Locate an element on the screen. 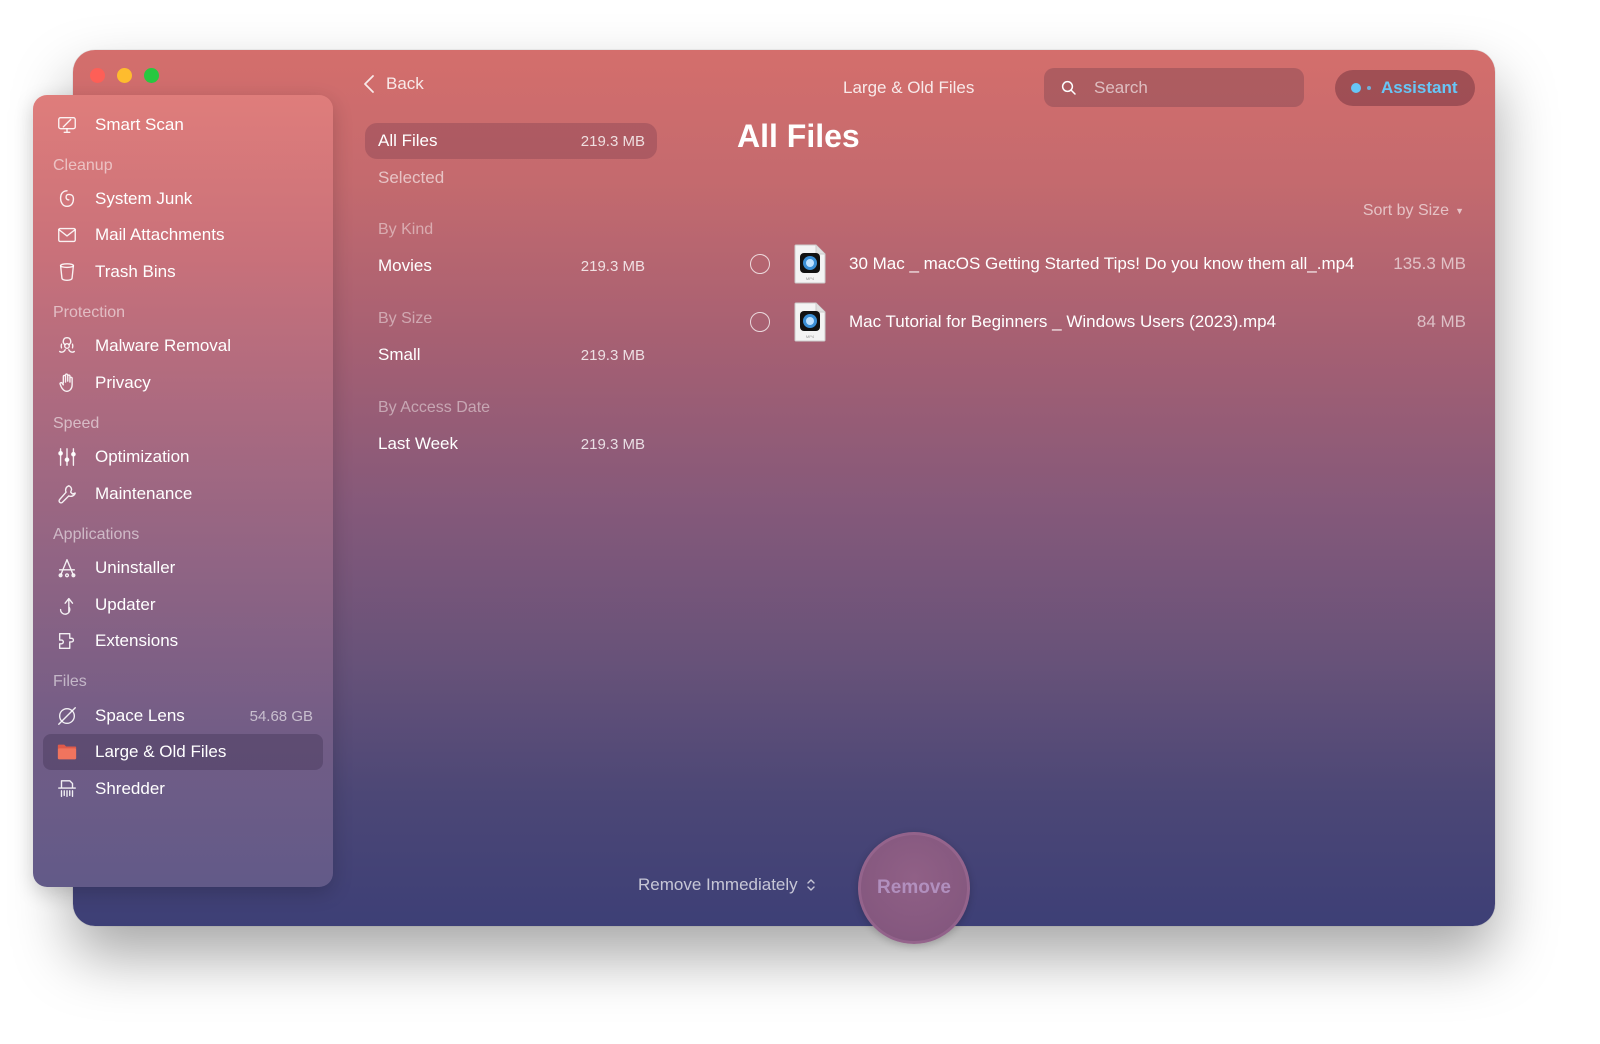 The height and width of the screenshot is (1044, 1600). hand-icon is located at coordinates (67, 383).